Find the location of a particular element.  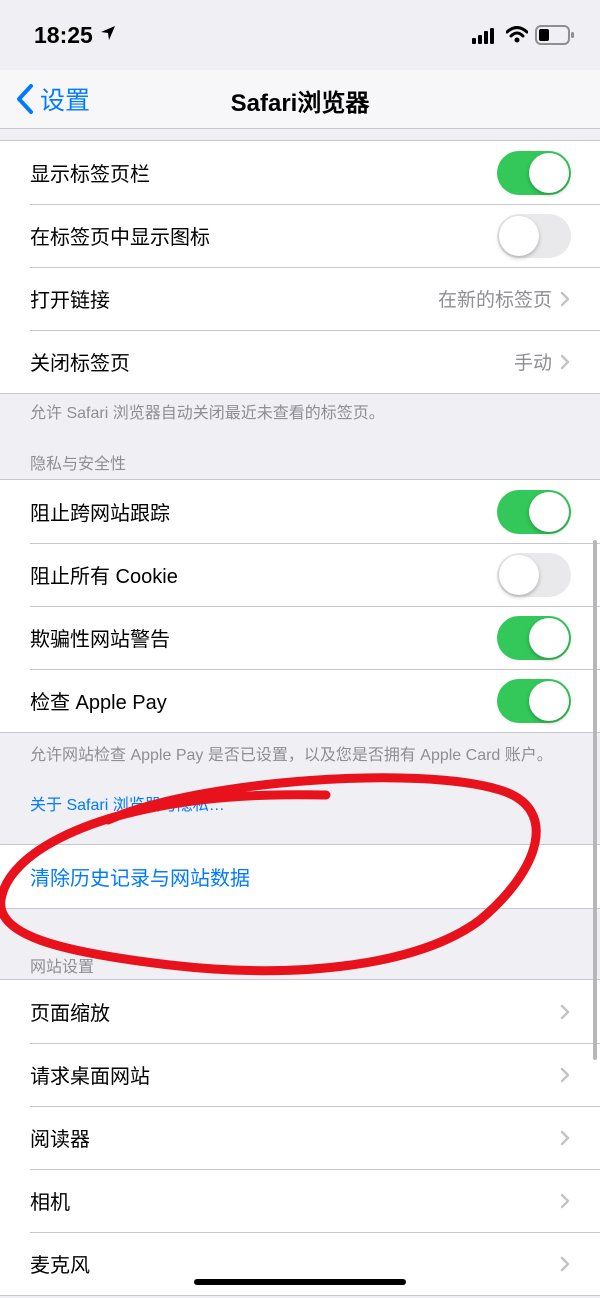

website-settings-header: 网站设置 is located at coordinates (62, 967).